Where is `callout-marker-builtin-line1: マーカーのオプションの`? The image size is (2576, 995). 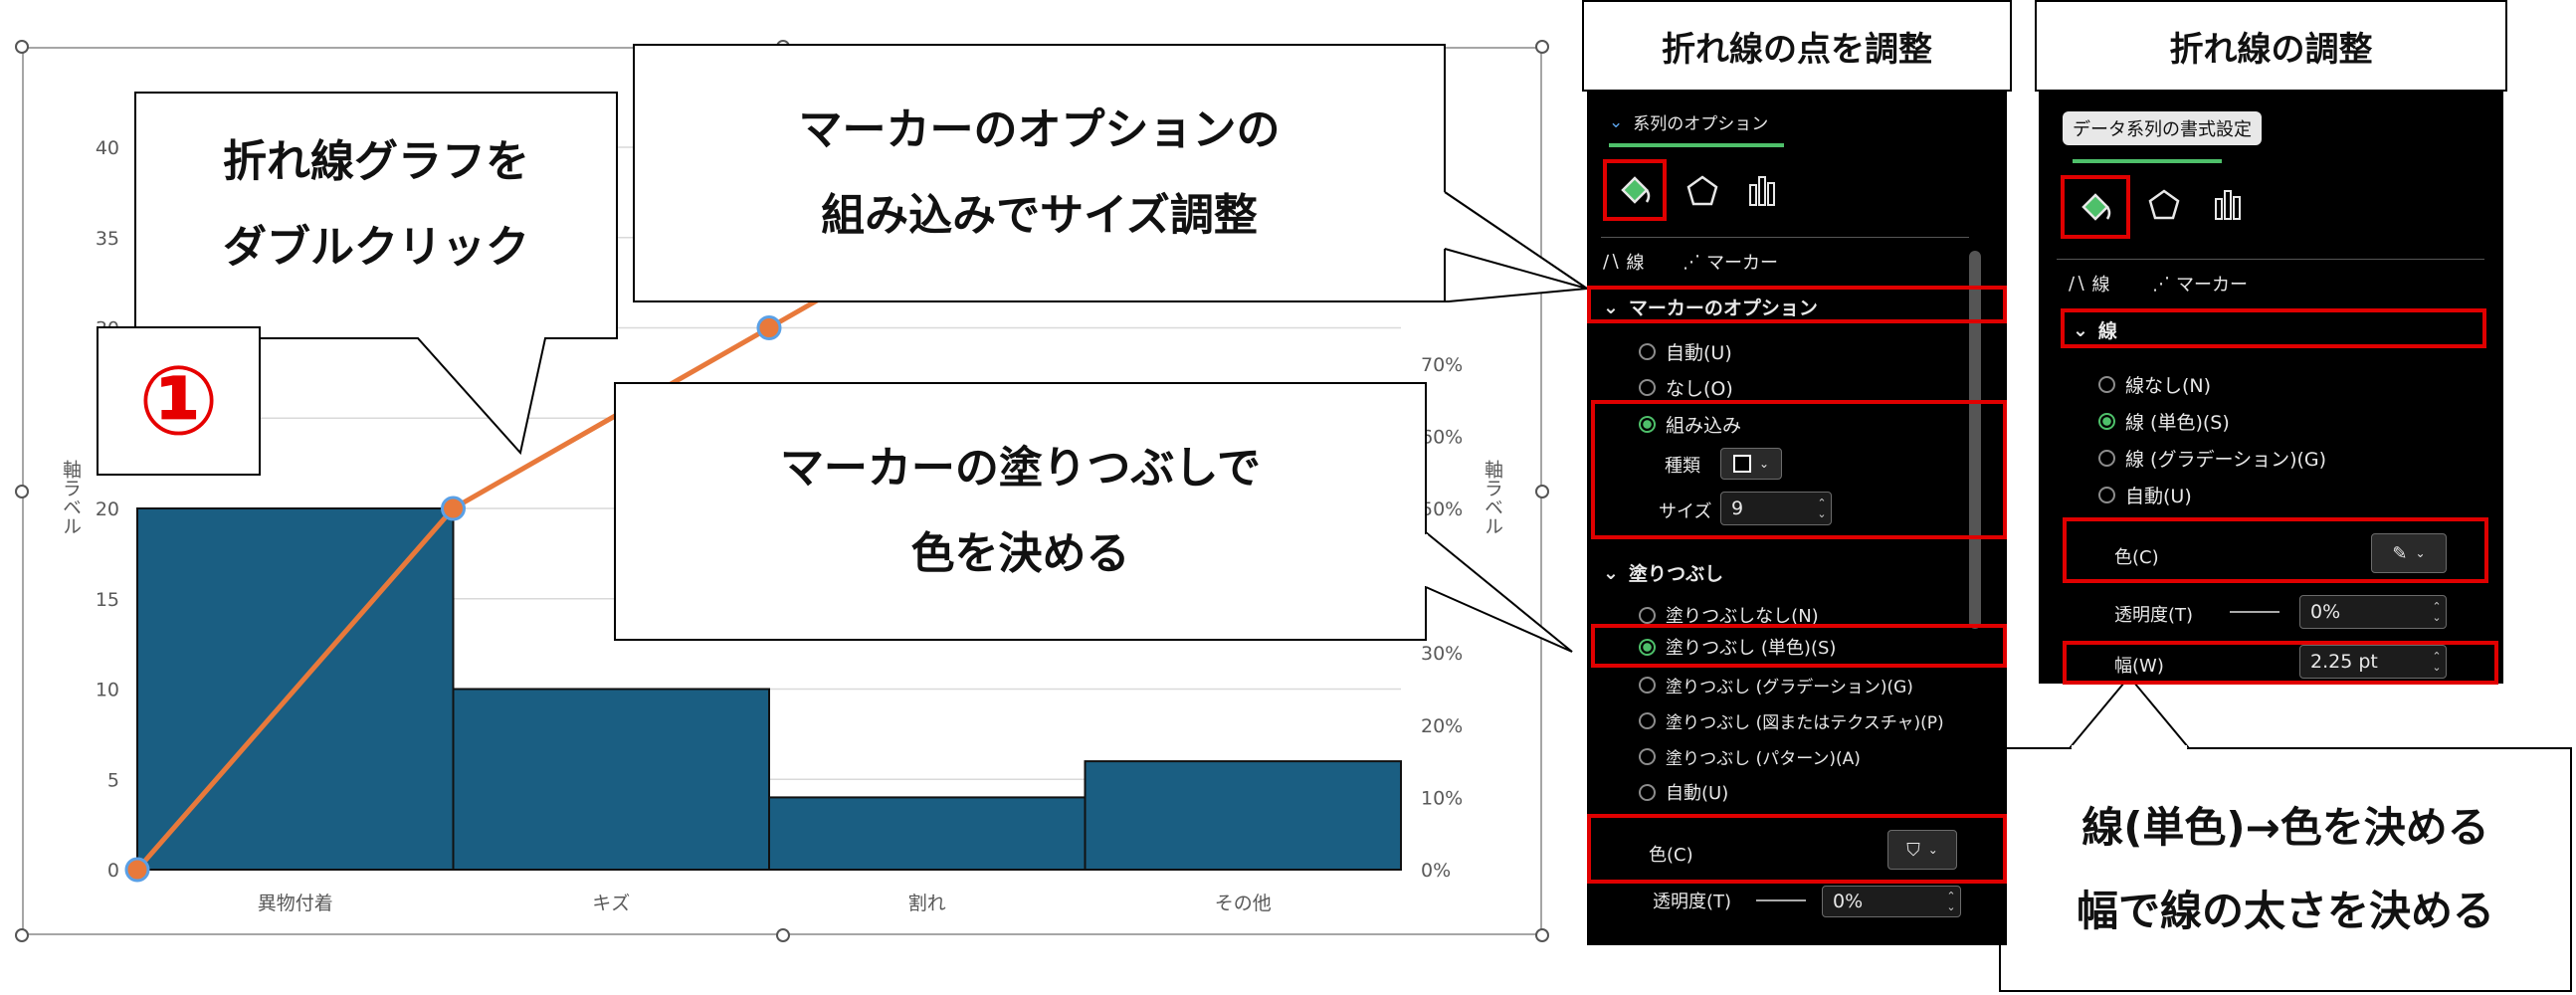 callout-marker-builtin-line1: マーカーのオプションの is located at coordinates (1039, 129).